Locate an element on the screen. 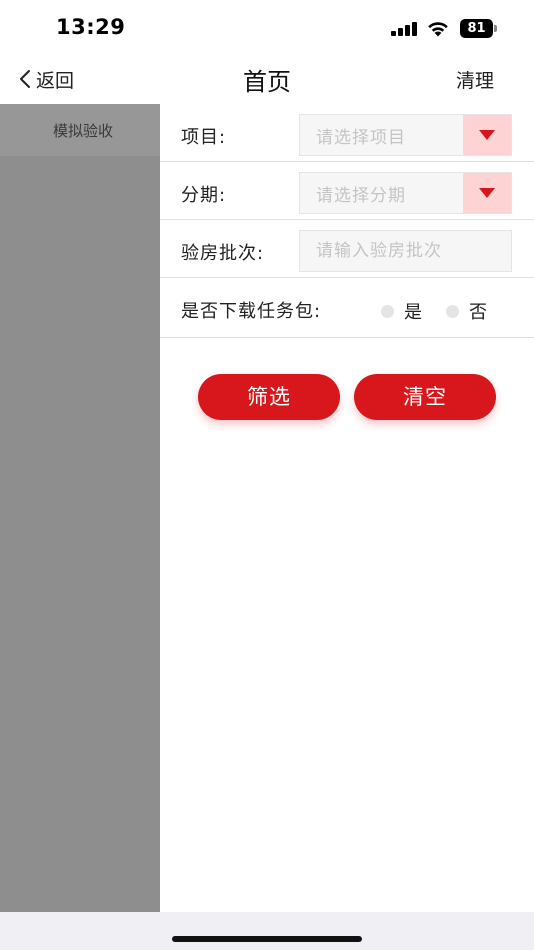 Image resolution: width=534 pixels, height=950 pixels. back-label: 返回 is located at coordinates (55, 80).